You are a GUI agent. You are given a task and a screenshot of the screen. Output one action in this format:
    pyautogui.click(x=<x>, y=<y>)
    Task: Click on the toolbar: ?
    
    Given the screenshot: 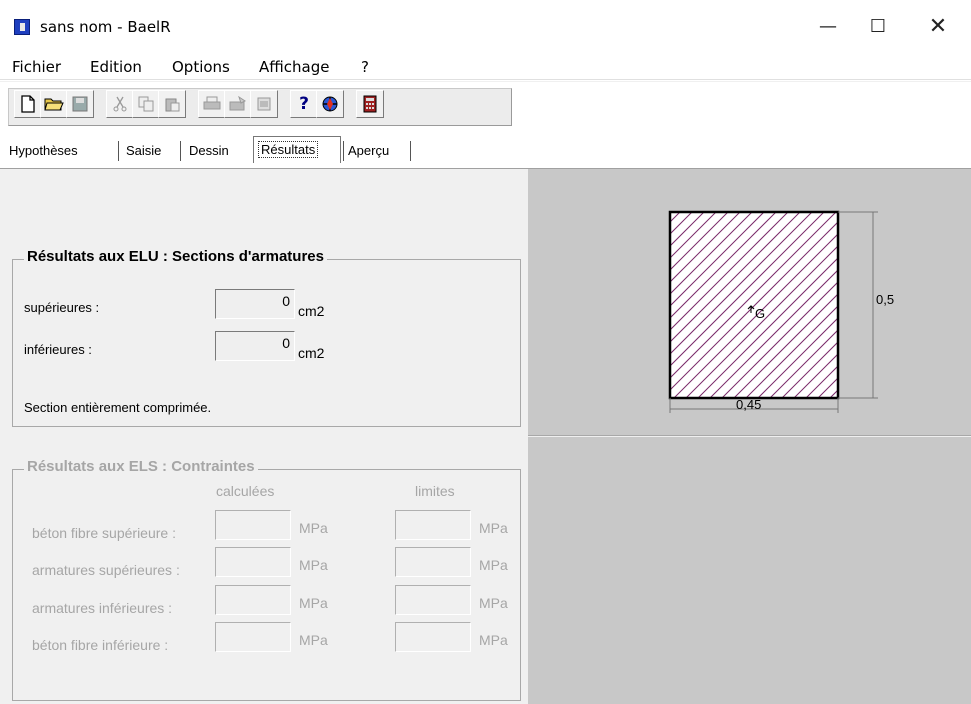 What is the action you would take?
    pyautogui.click(x=485, y=105)
    